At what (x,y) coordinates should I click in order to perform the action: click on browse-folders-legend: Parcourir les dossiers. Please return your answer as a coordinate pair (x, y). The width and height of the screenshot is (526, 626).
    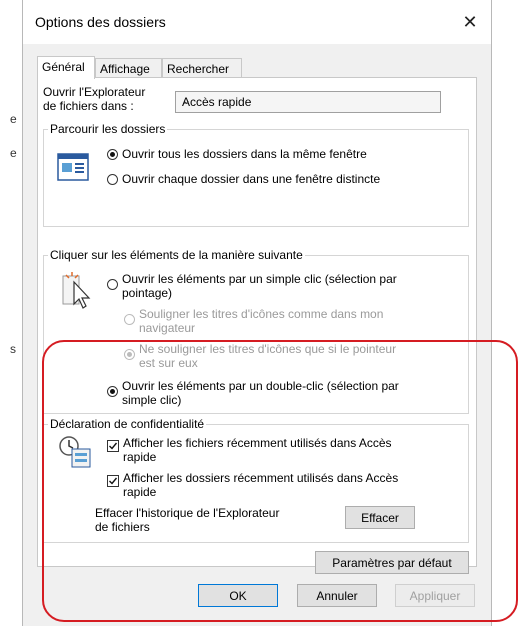
    Looking at the image, I should click on (108, 129).